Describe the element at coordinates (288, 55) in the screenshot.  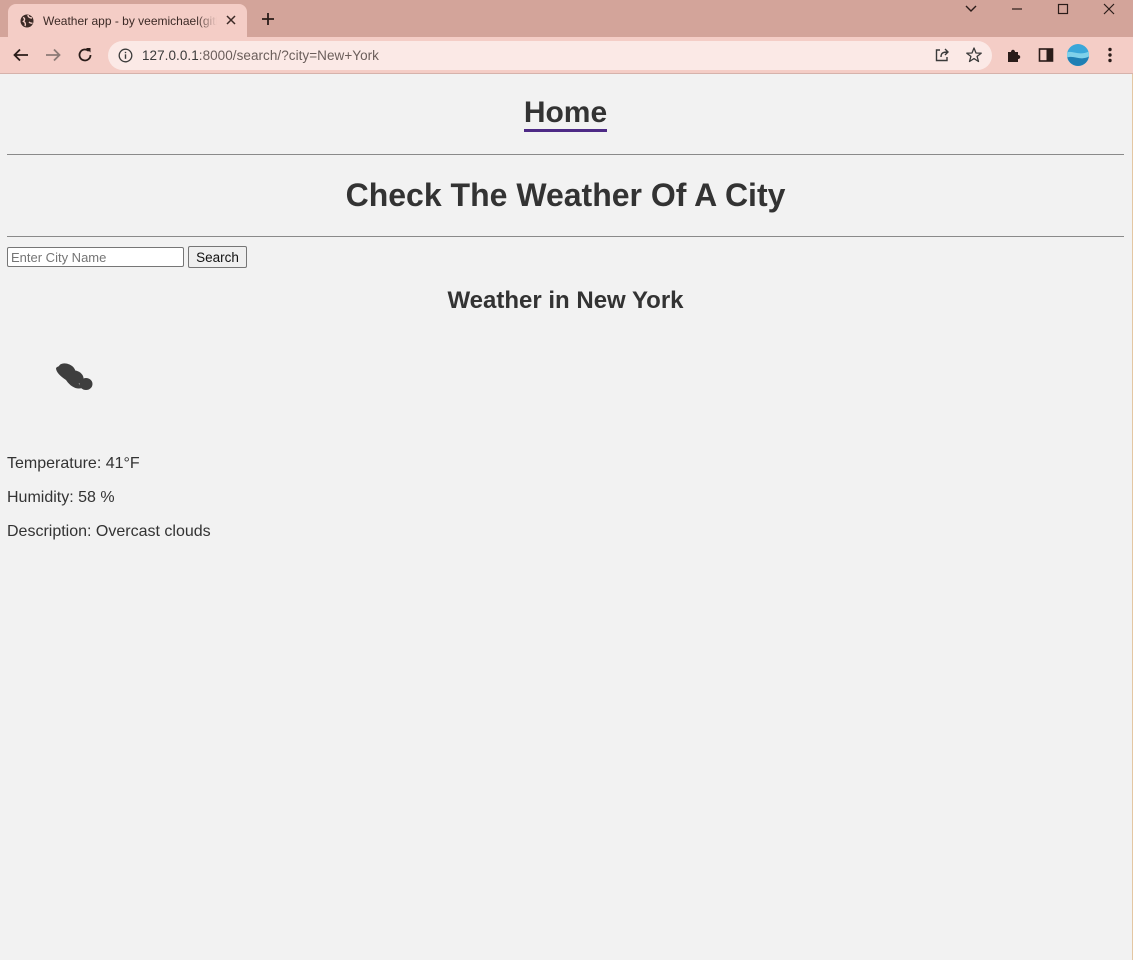
I see `url-path: :8000/search/?city=New+York` at that location.